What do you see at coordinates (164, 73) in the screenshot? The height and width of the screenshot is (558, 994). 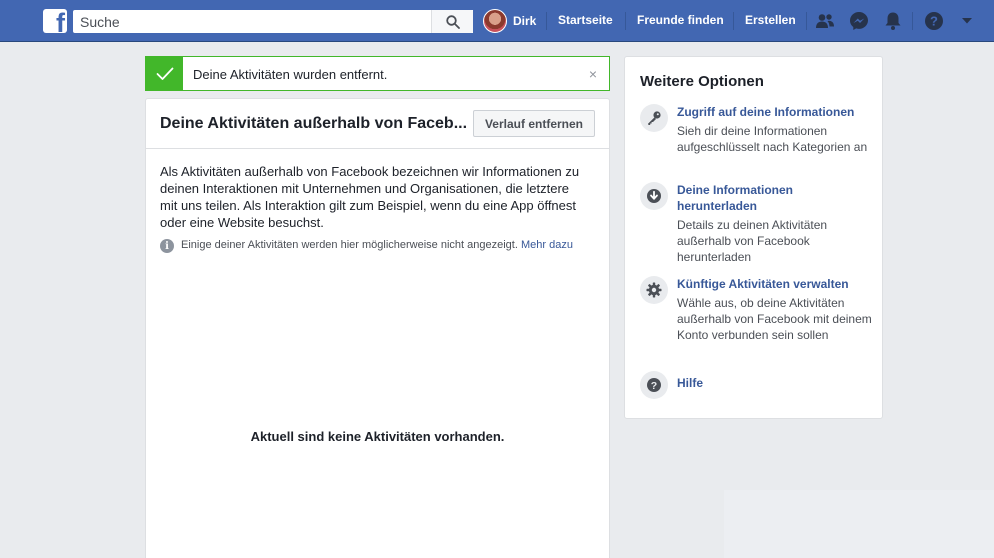 I see `checkmark-icon` at bounding box center [164, 73].